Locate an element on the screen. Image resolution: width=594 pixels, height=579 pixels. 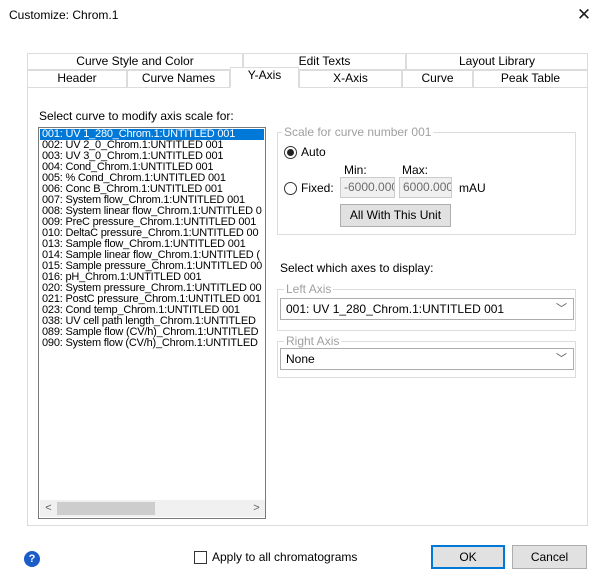
help-icon: ? is located at coordinates (32, 559).